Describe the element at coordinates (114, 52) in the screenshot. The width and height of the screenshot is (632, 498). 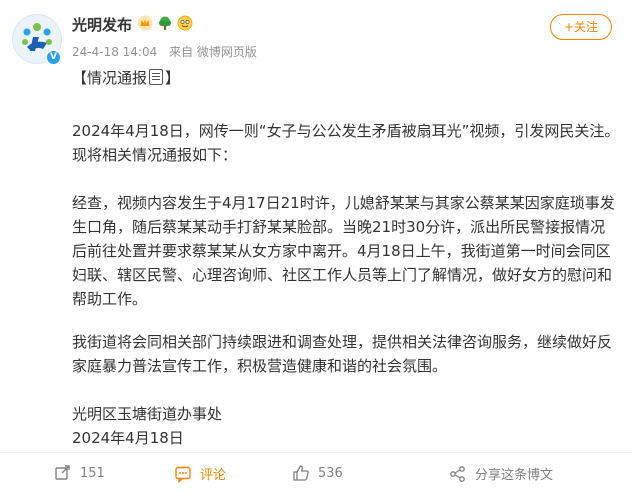
I see `post-time: 24-4-18 14:04` at that location.